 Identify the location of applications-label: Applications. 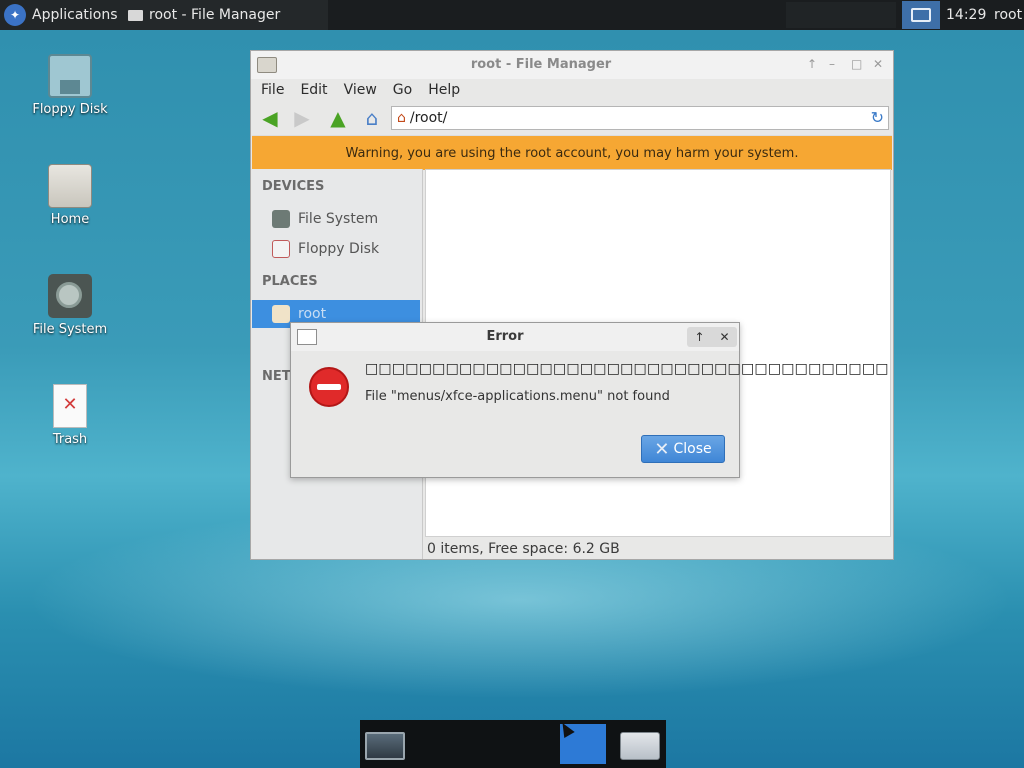
(75, 15).